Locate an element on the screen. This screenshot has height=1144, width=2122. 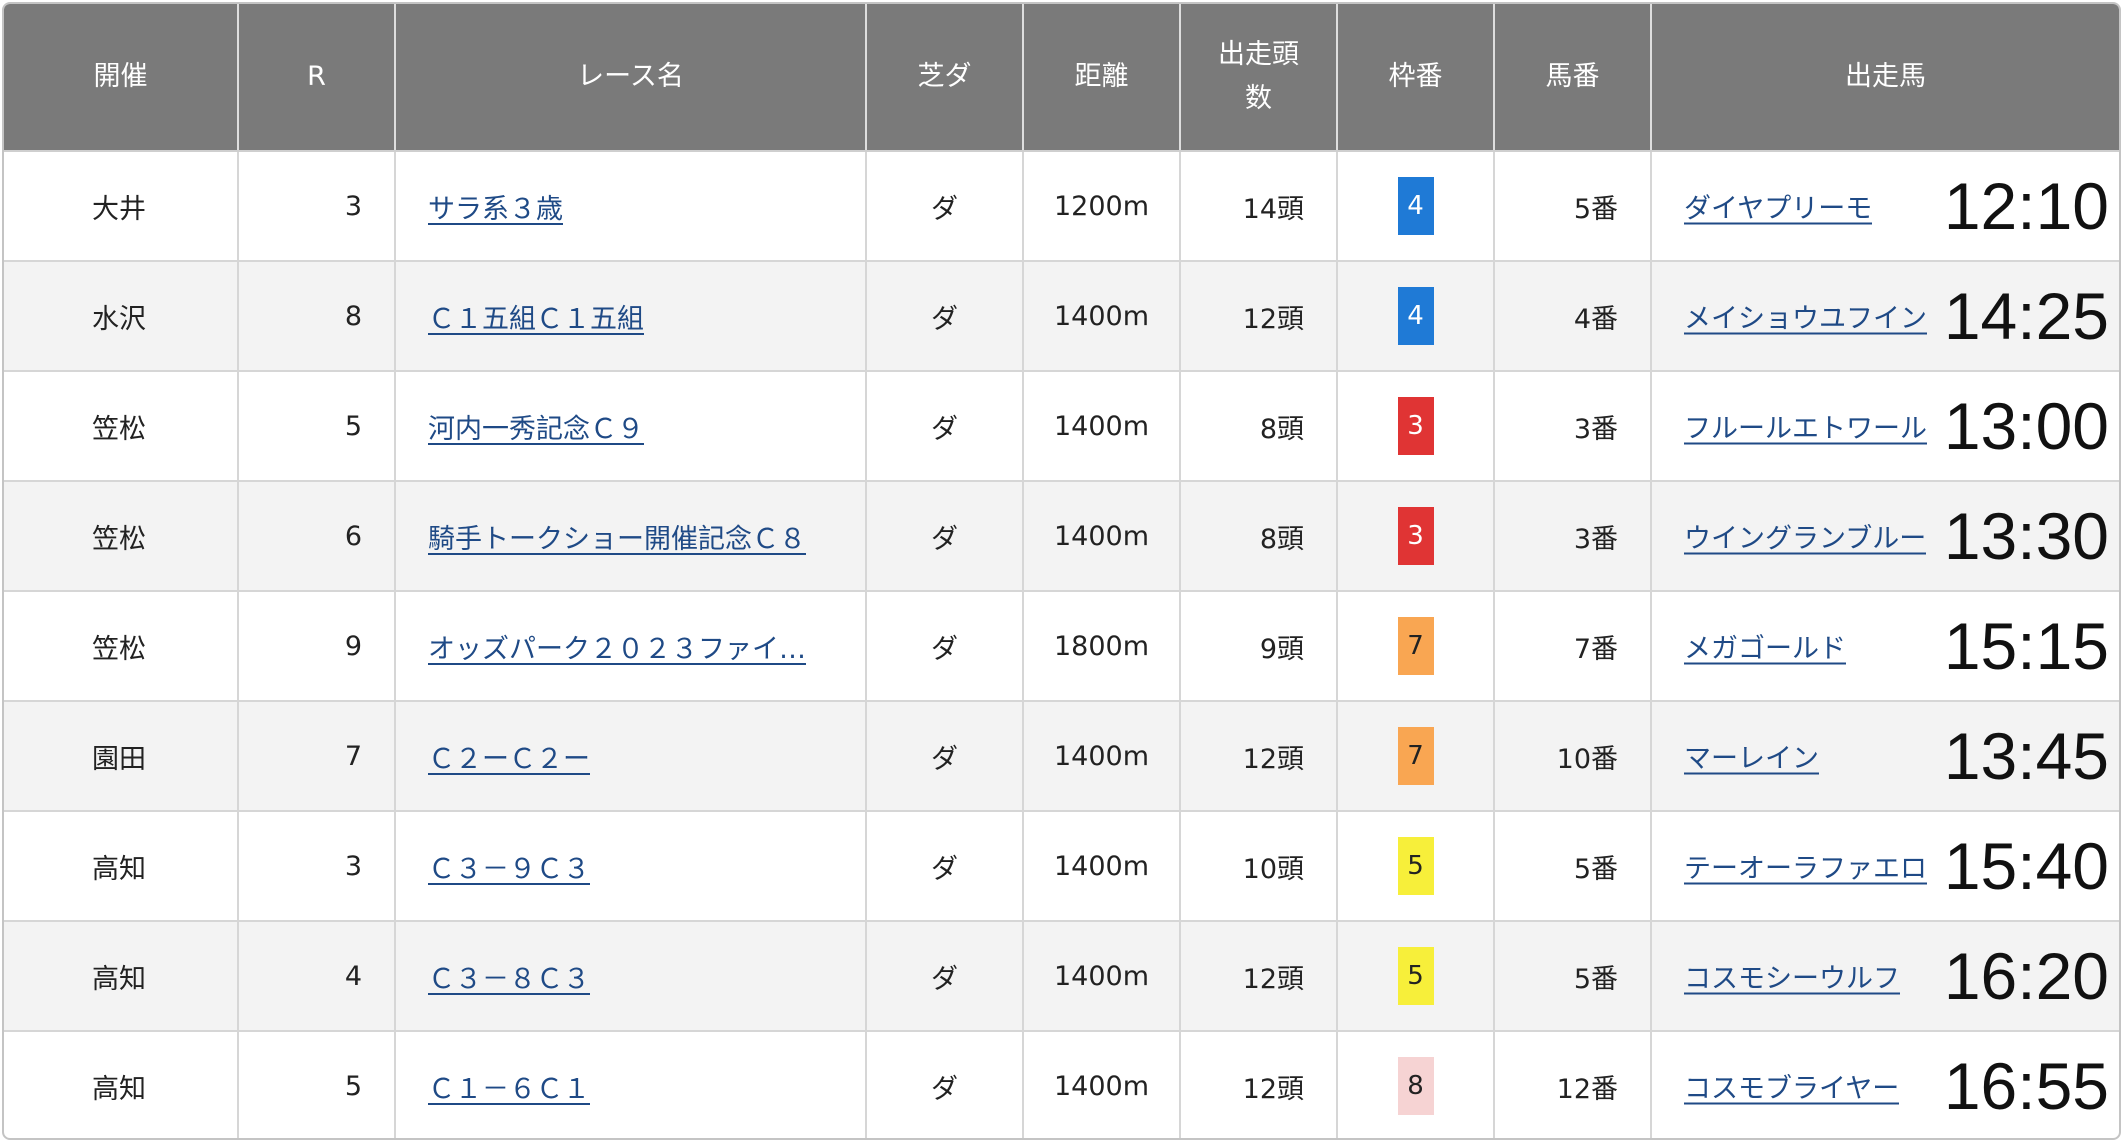
post-time: 12:10 is located at coordinates (2026, 206).